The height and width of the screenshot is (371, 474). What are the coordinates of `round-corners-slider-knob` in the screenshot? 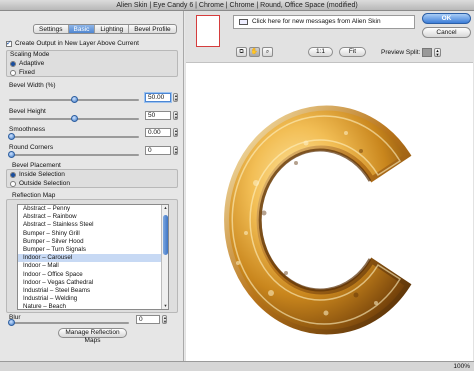 It's located at (11, 154).